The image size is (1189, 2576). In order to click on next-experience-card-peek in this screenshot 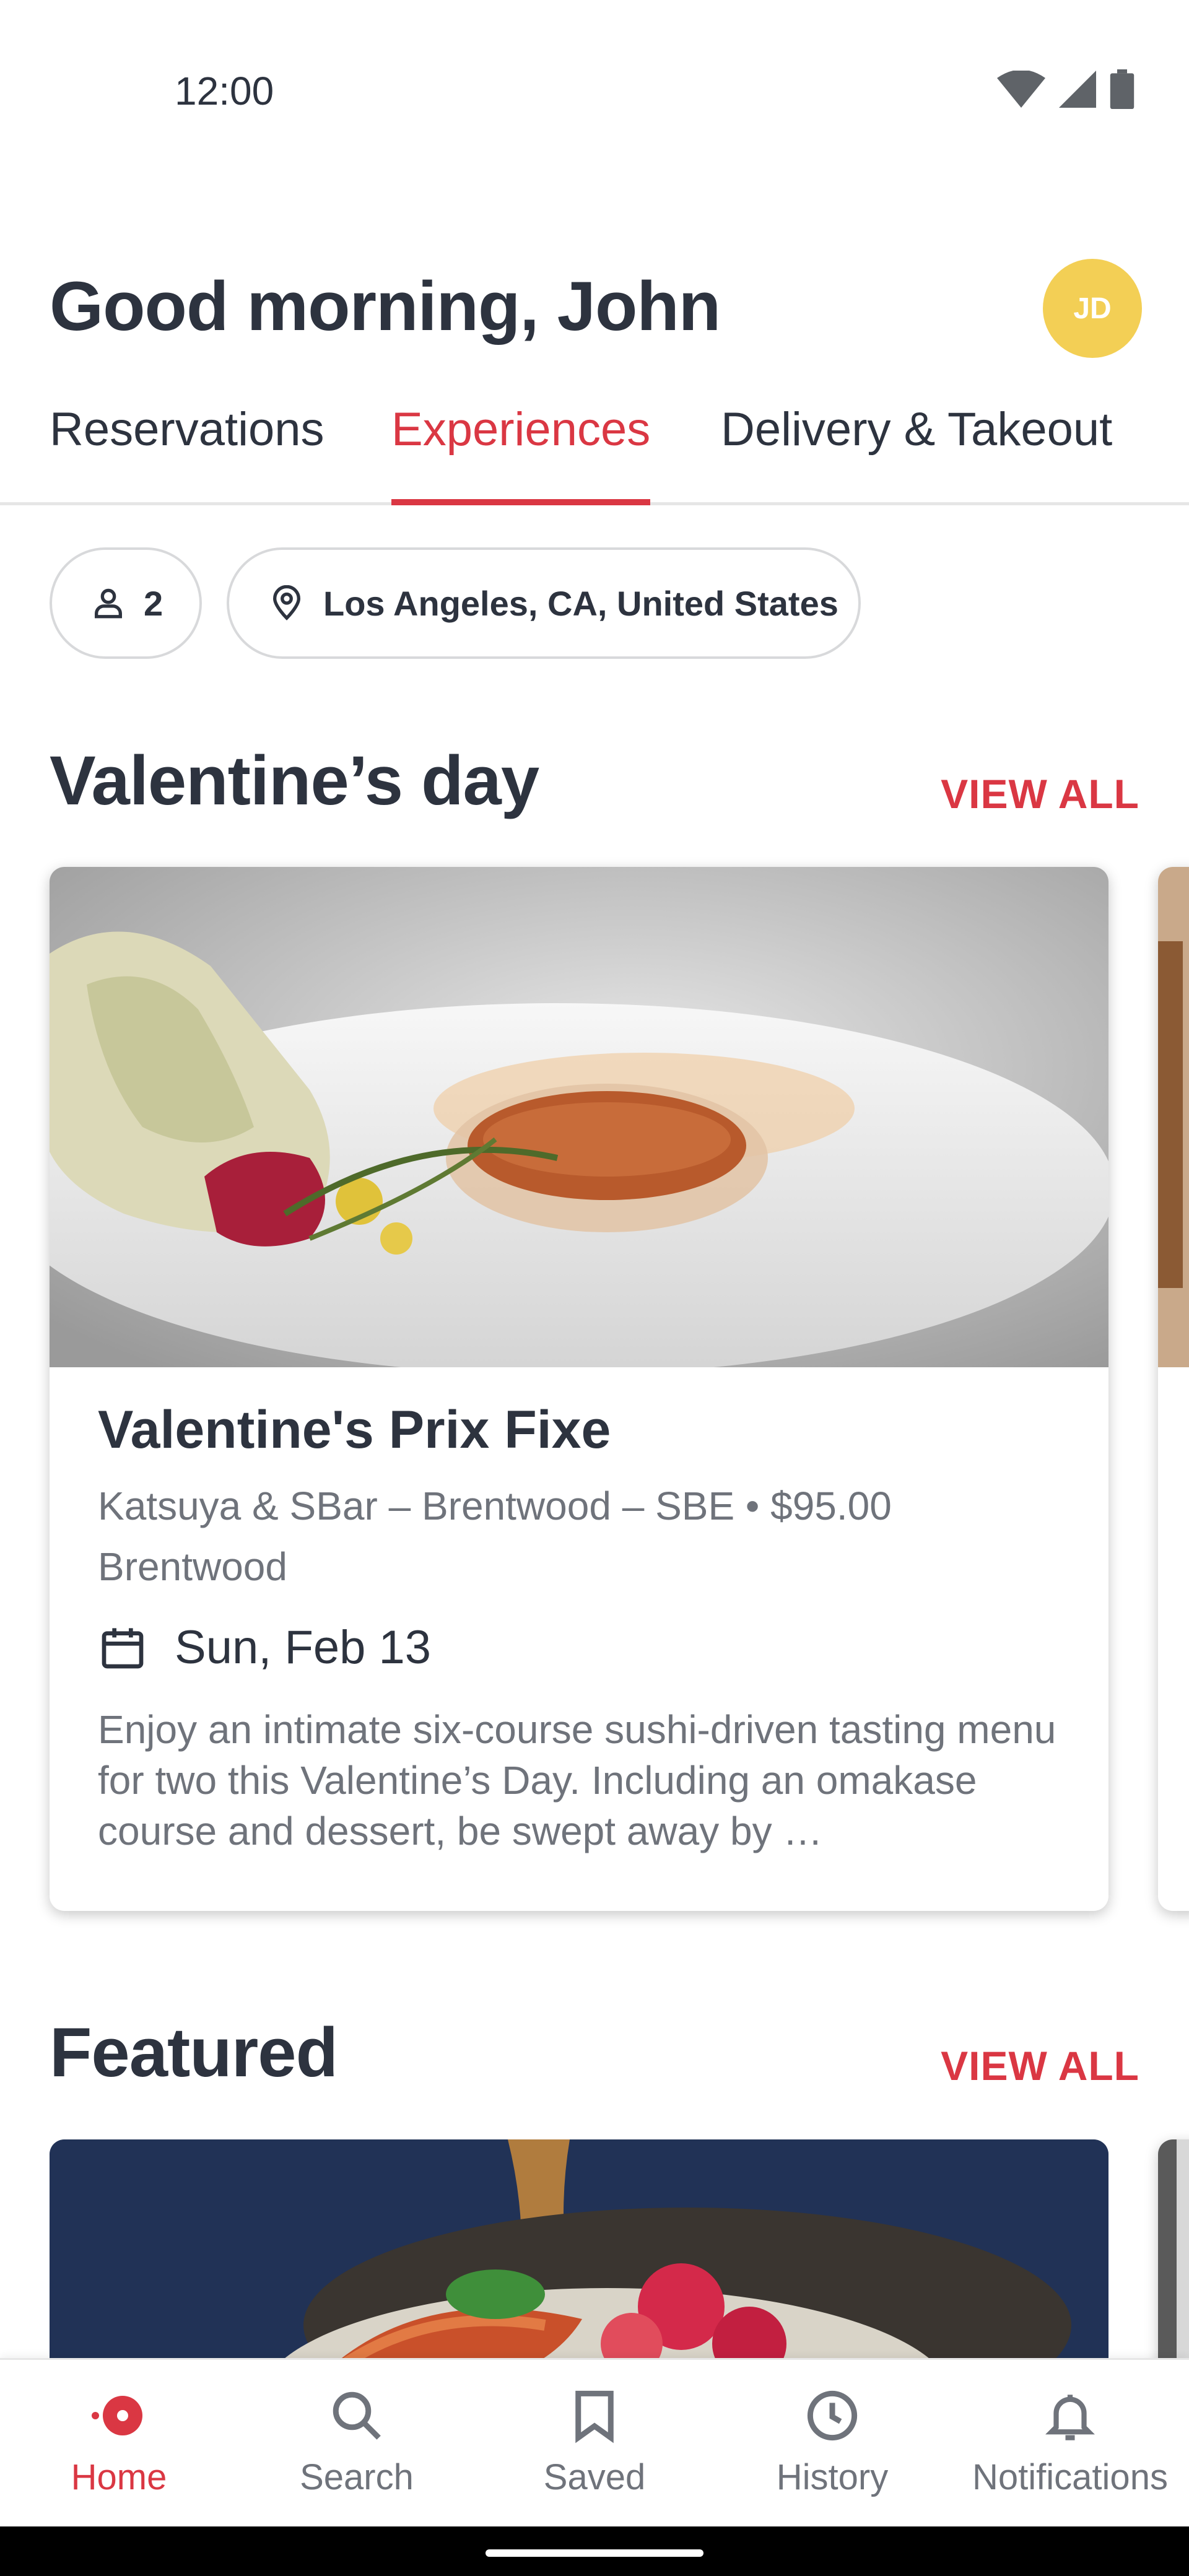, I will do `click(1173, 1389)`.